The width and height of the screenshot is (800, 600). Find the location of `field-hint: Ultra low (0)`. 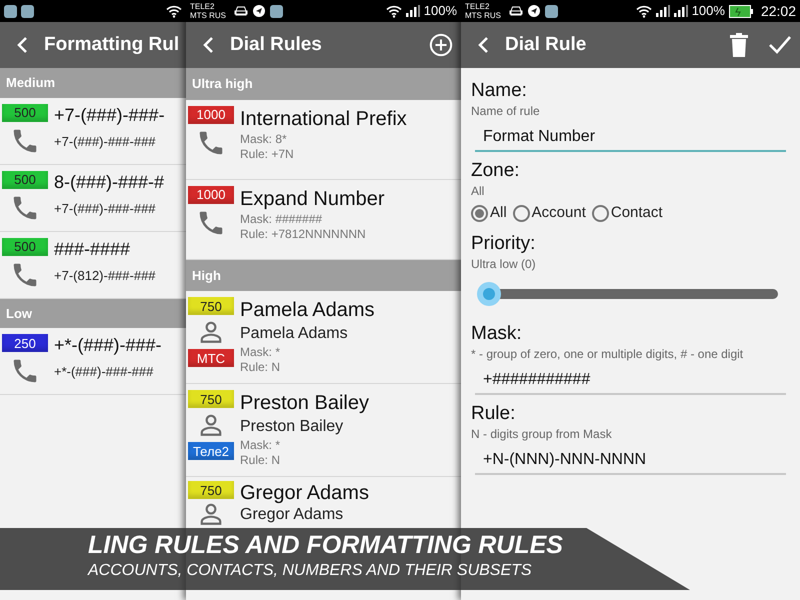

field-hint: Ultra low (0) is located at coordinates (504, 264).